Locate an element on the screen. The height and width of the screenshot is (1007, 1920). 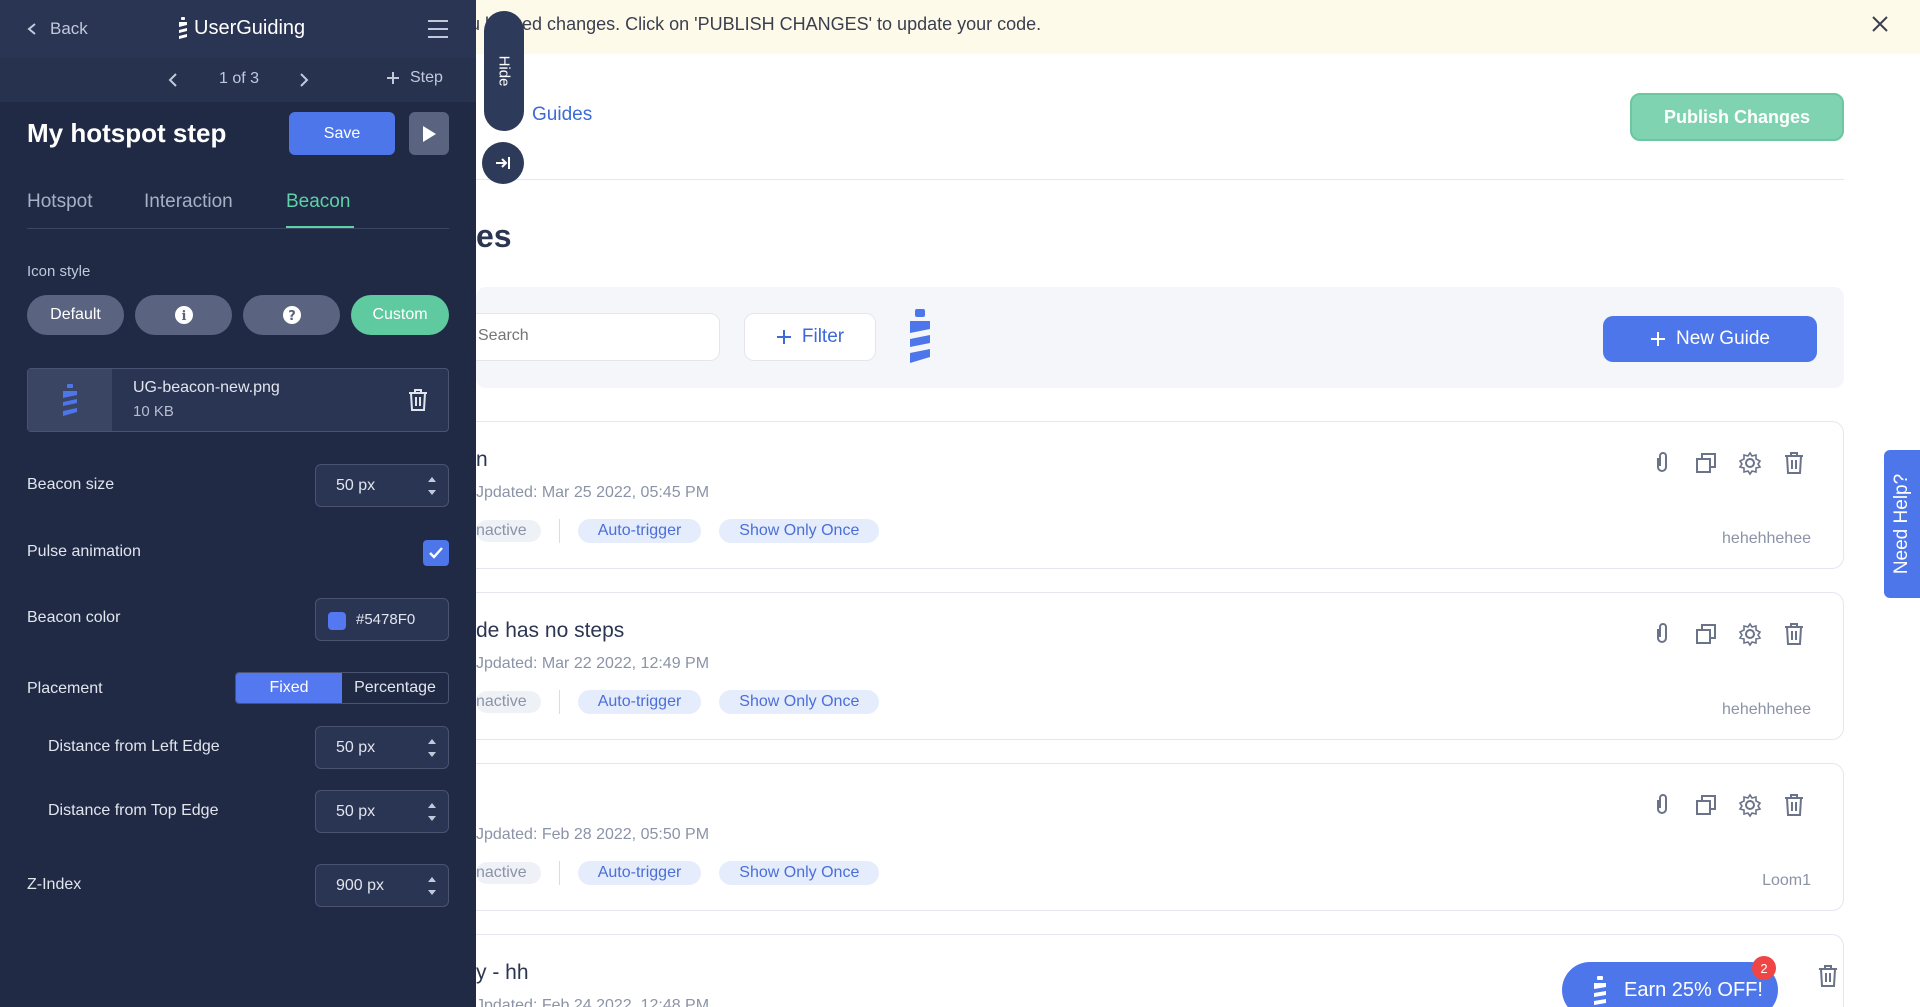
beacon-color-input: #5478F0 is located at coordinates (382, 619).